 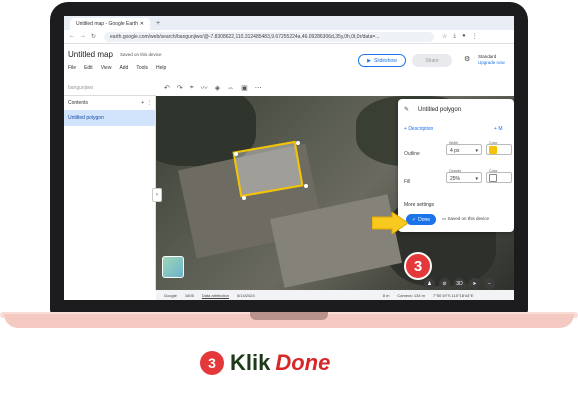 I want to click on more-icon: ⋯, so click(x=258, y=88).